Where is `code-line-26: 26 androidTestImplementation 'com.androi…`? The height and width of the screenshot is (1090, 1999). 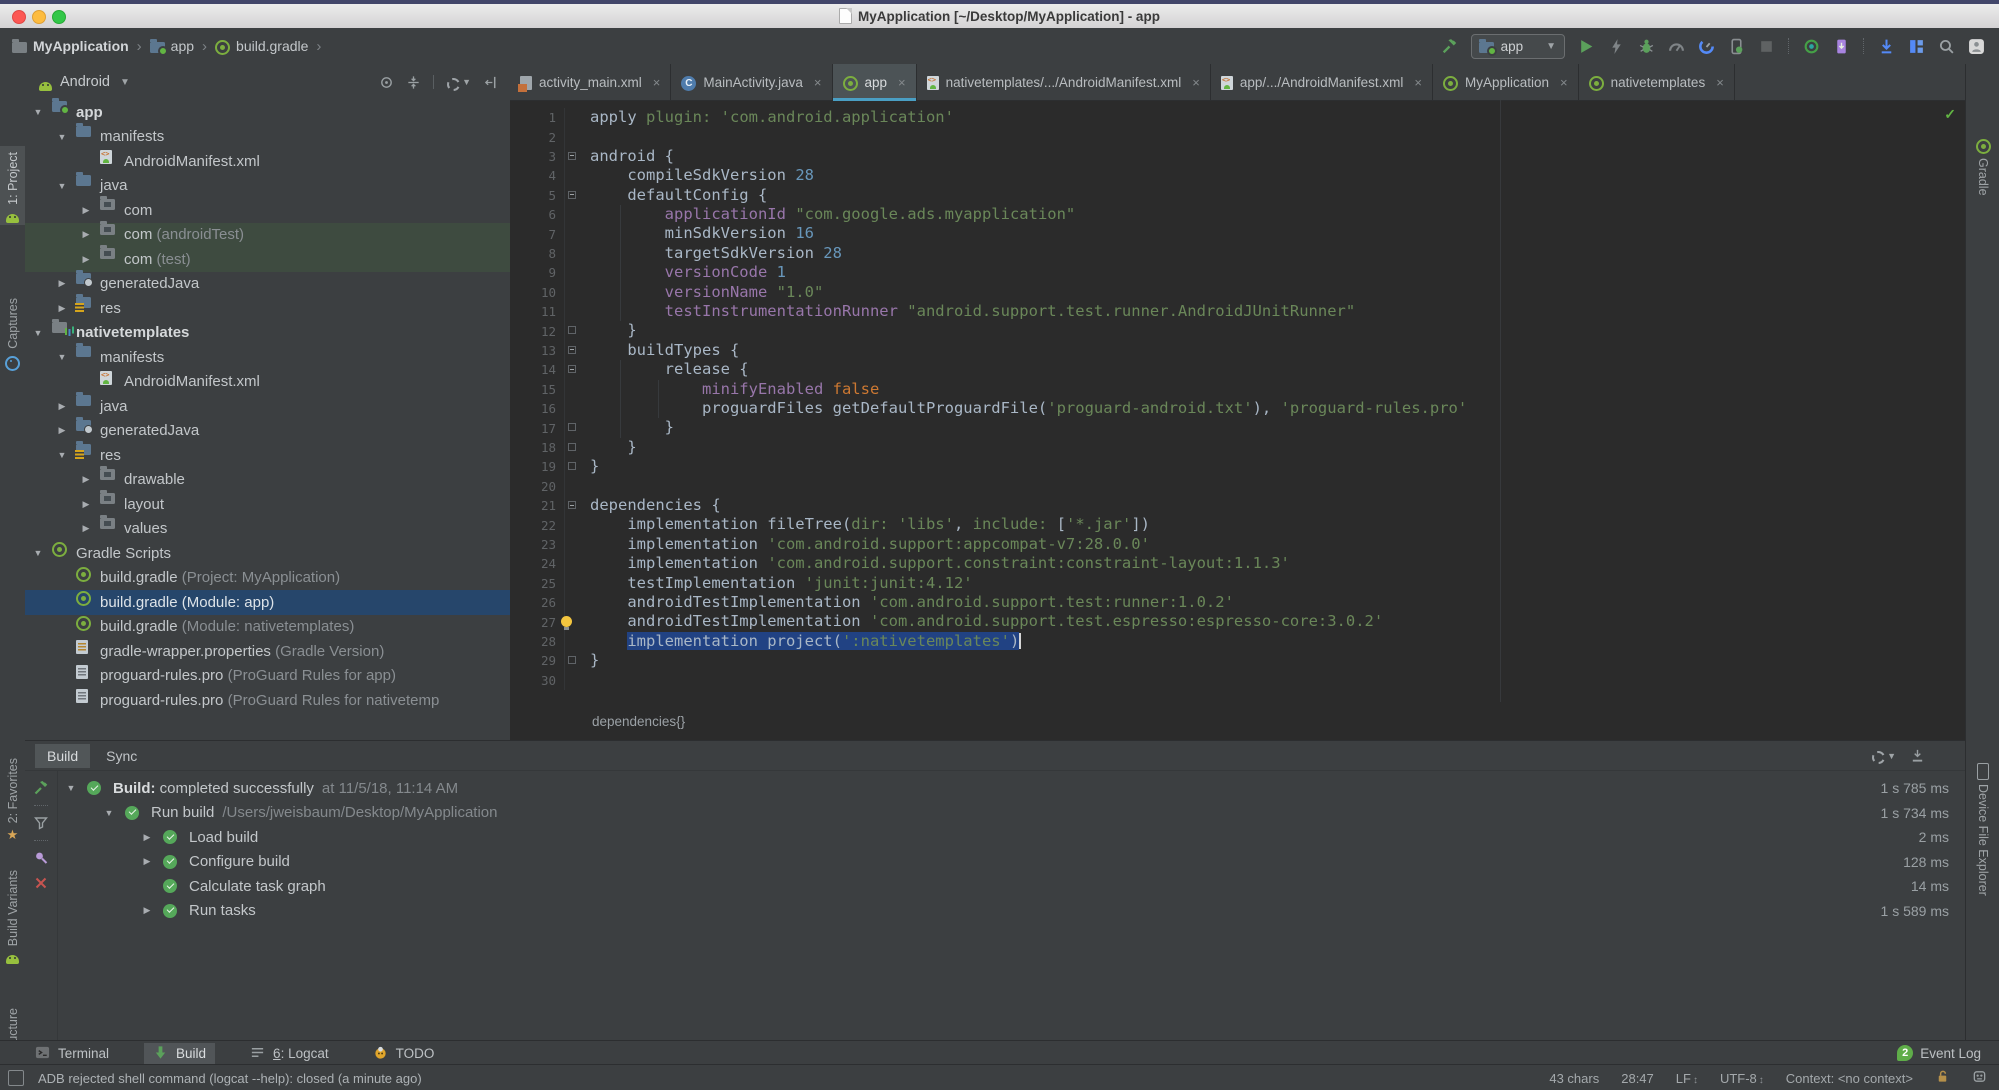 code-line-26: 26 androidTestImplementation 'com.androi… is located at coordinates (1237, 603).